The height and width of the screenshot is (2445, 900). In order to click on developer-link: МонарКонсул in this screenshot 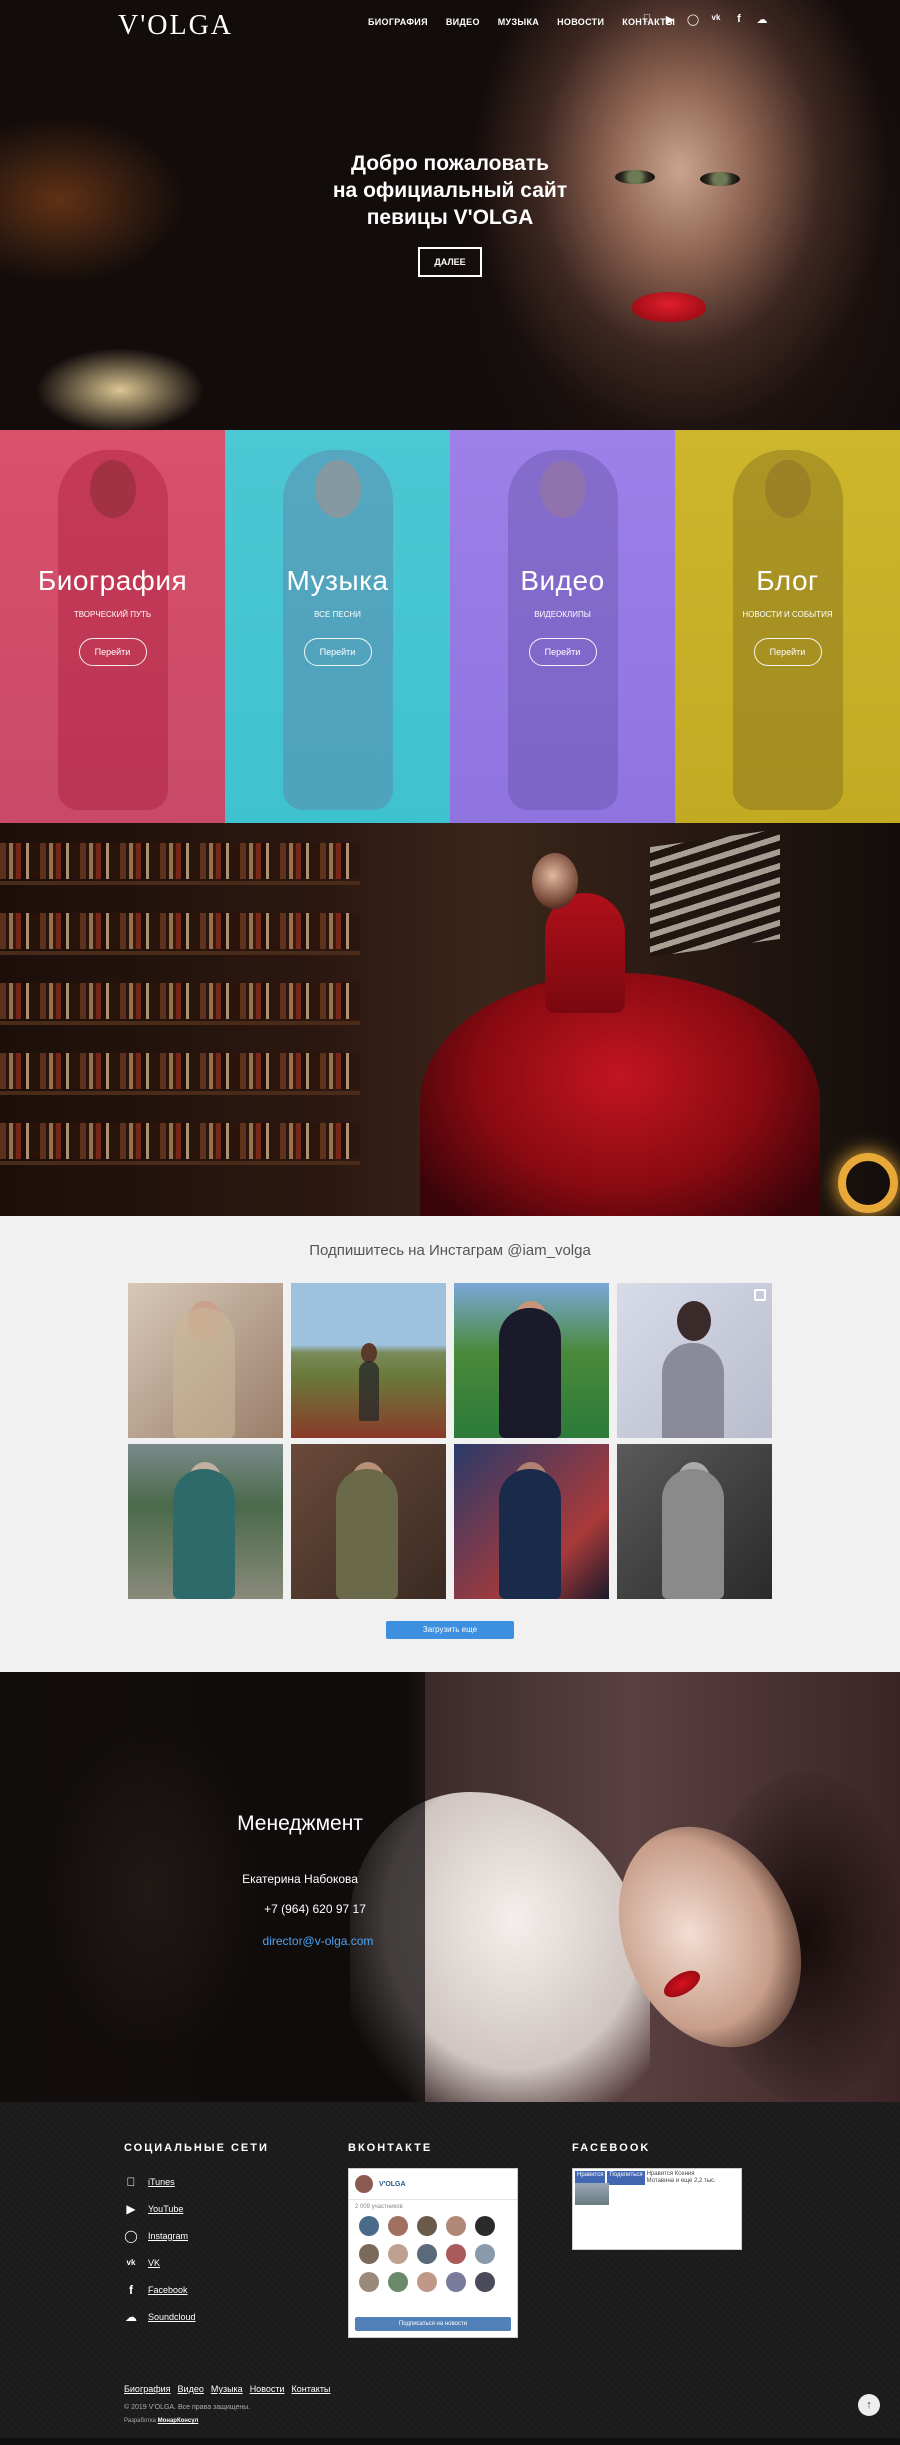, I will do `click(178, 2421)`.